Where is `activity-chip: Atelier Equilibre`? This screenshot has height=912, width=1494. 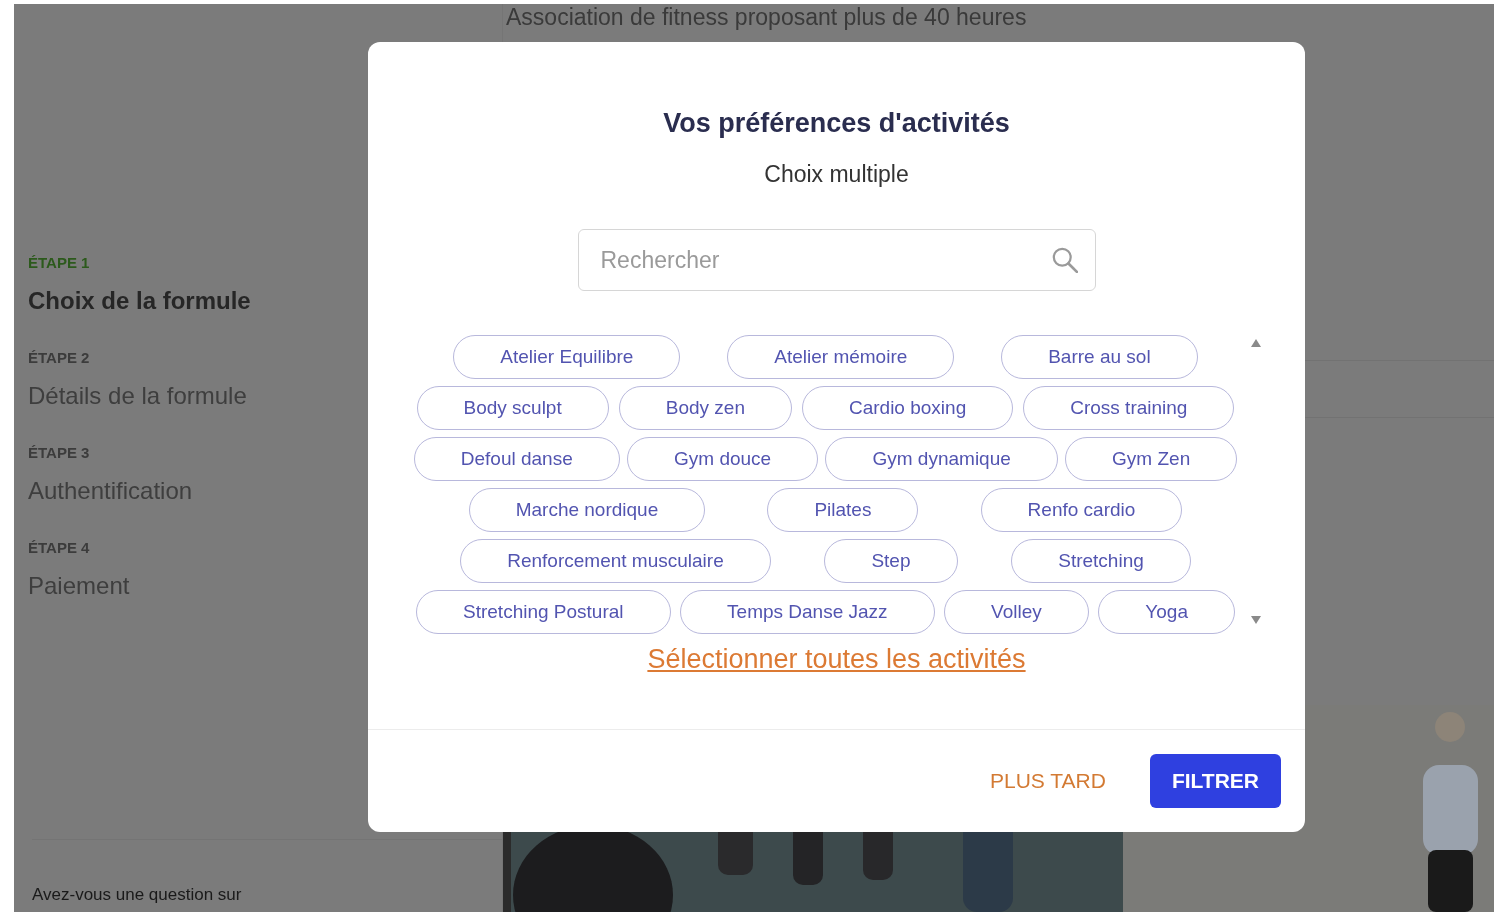
activity-chip: Atelier Equilibre is located at coordinates (567, 357).